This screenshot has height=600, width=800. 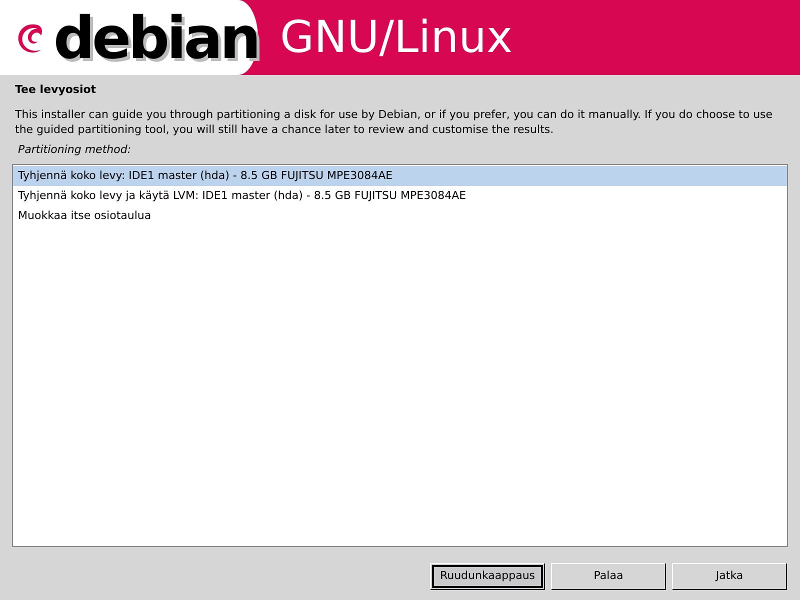 I want to click on dialog-button: Jatka, so click(x=729, y=576).